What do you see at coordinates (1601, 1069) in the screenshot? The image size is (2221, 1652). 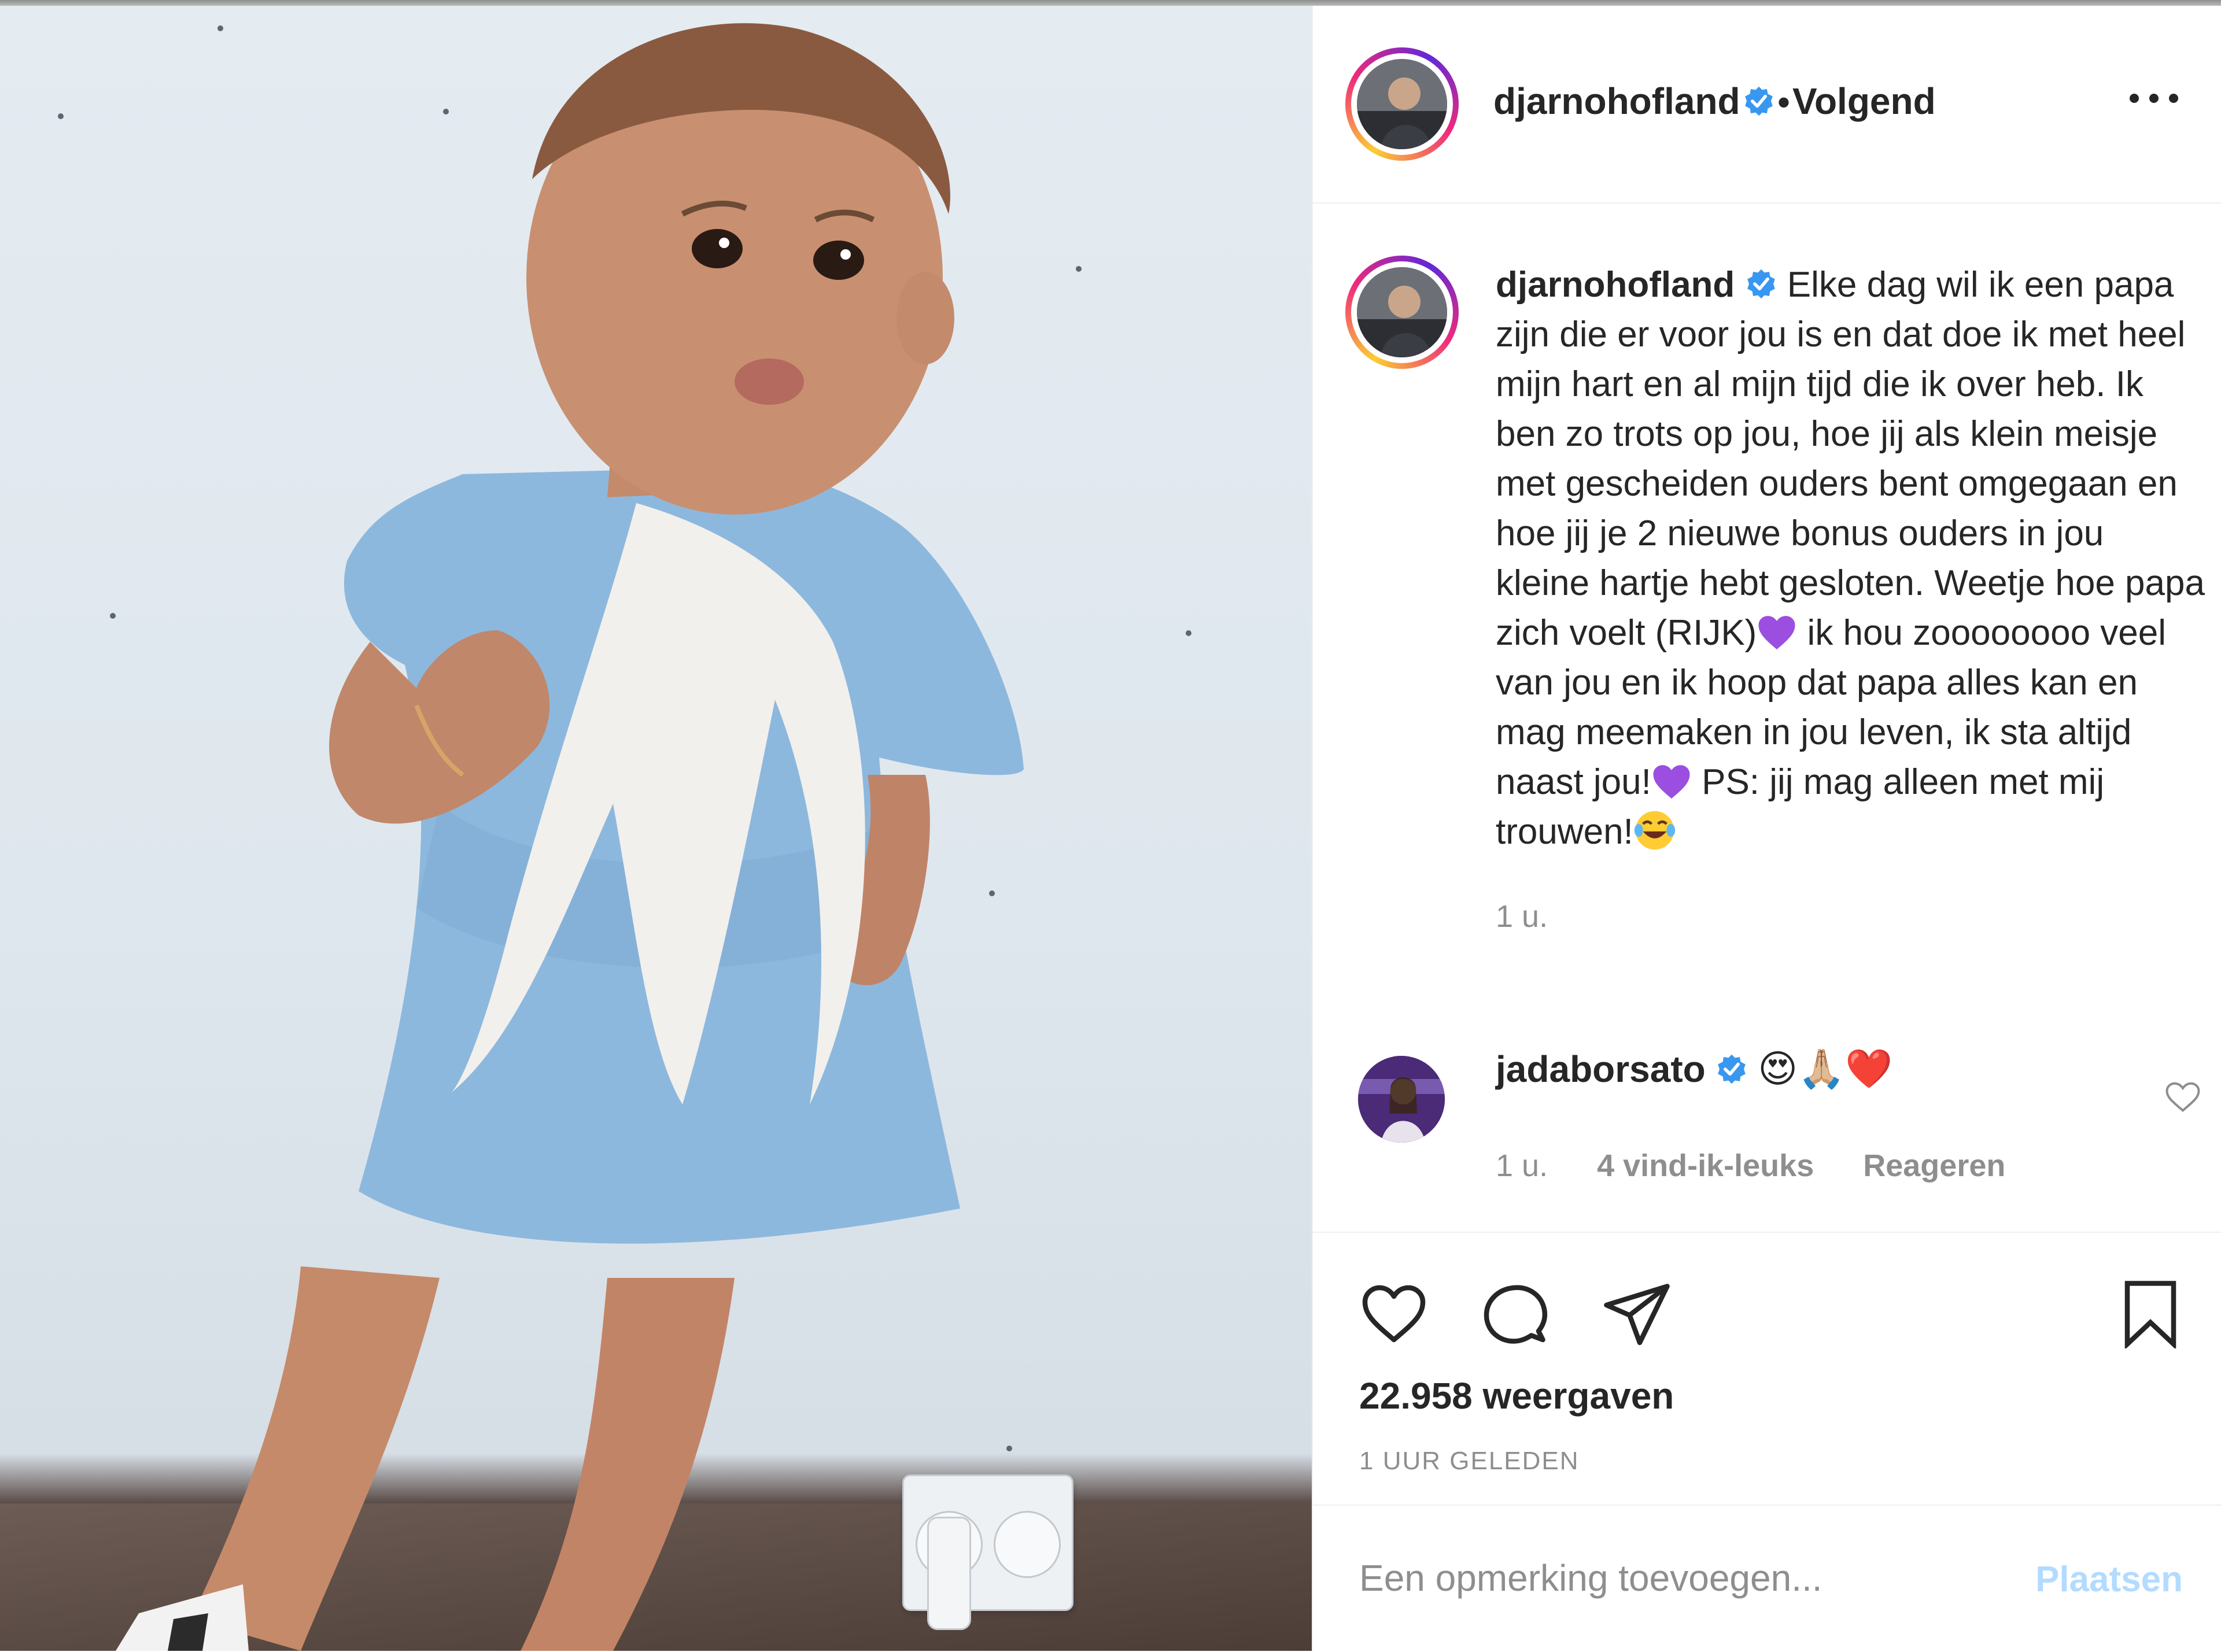 I see `commenter-username: jadaborsato` at bounding box center [1601, 1069].